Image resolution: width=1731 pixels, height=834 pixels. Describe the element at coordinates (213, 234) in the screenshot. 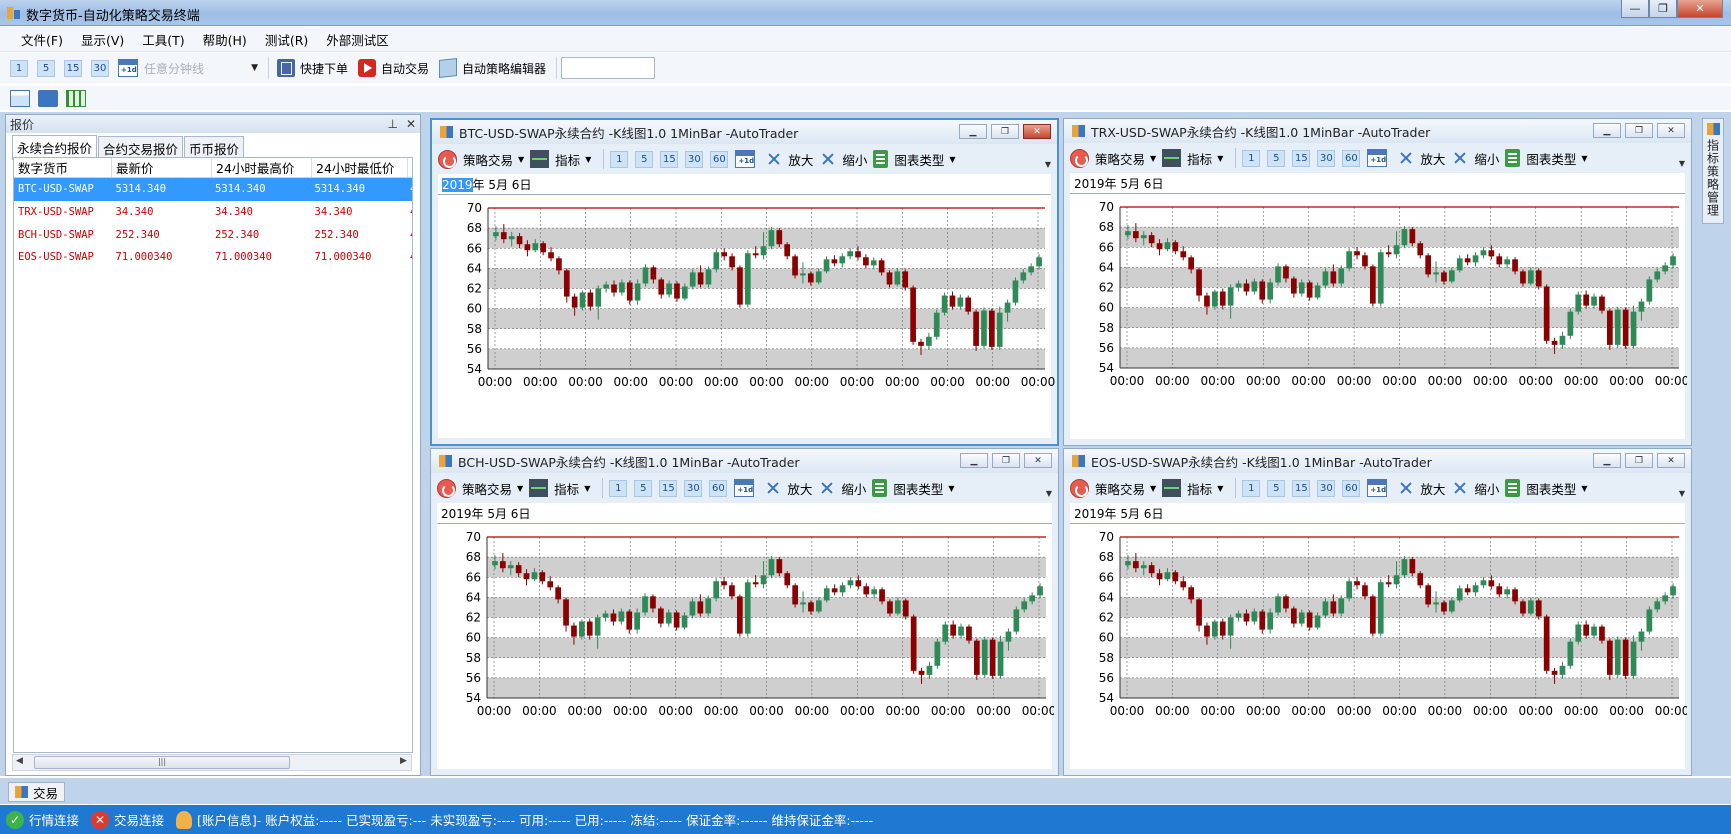

I see `table-row: BCH-USD-SWAP 252.340 252.340 252.340 4` at that location.